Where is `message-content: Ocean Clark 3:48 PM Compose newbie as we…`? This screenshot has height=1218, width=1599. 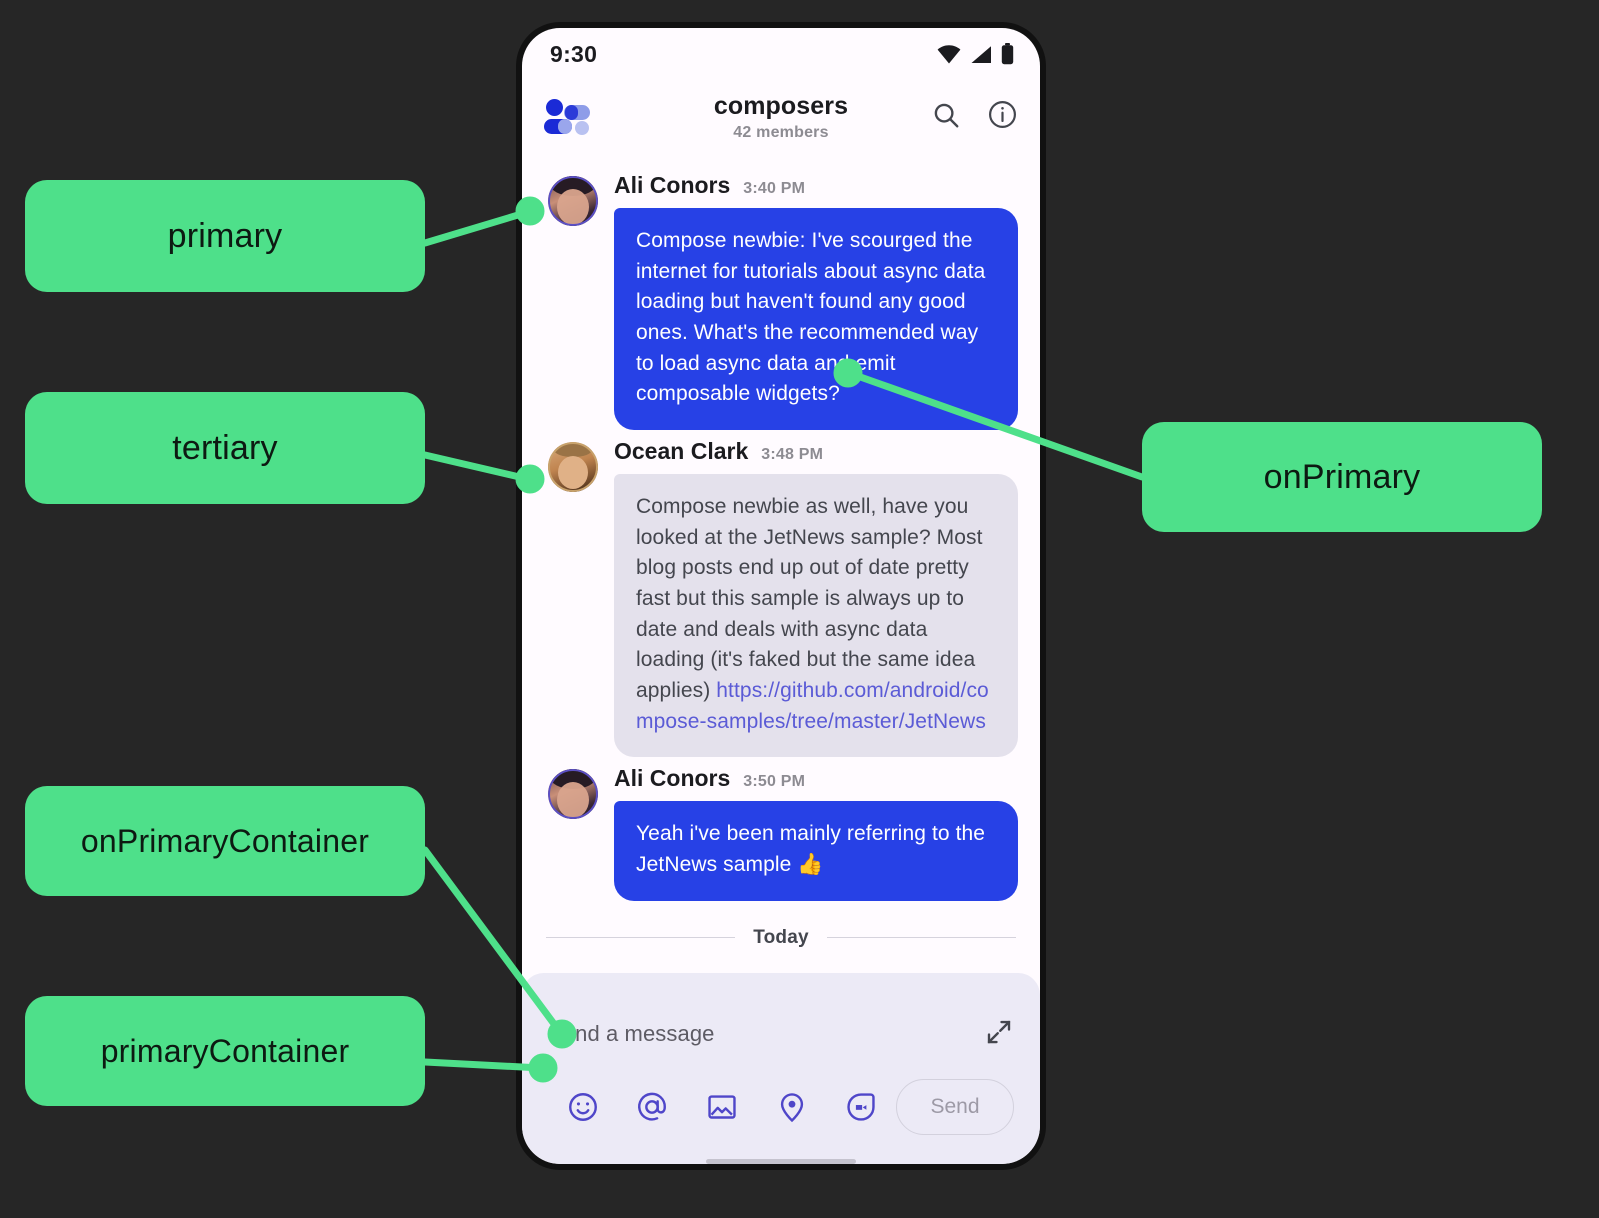
message-content: Ocean Clark 3:48 PM Compose newbie as we… is located at coordinates (816, 598).